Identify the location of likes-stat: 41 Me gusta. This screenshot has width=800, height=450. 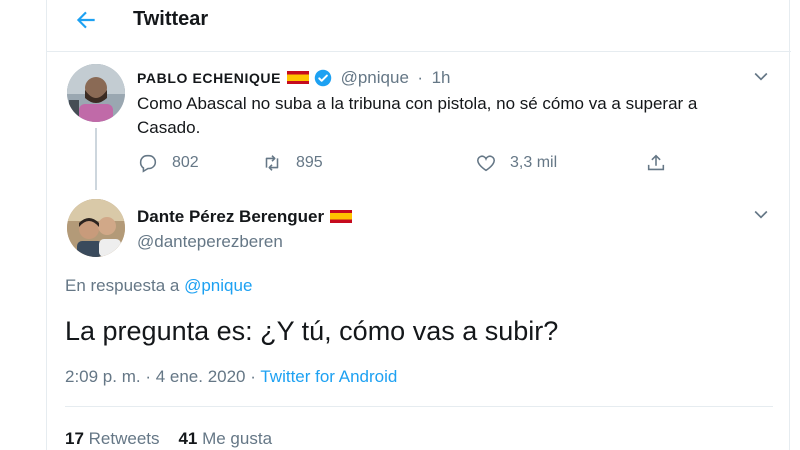
(225, 438).